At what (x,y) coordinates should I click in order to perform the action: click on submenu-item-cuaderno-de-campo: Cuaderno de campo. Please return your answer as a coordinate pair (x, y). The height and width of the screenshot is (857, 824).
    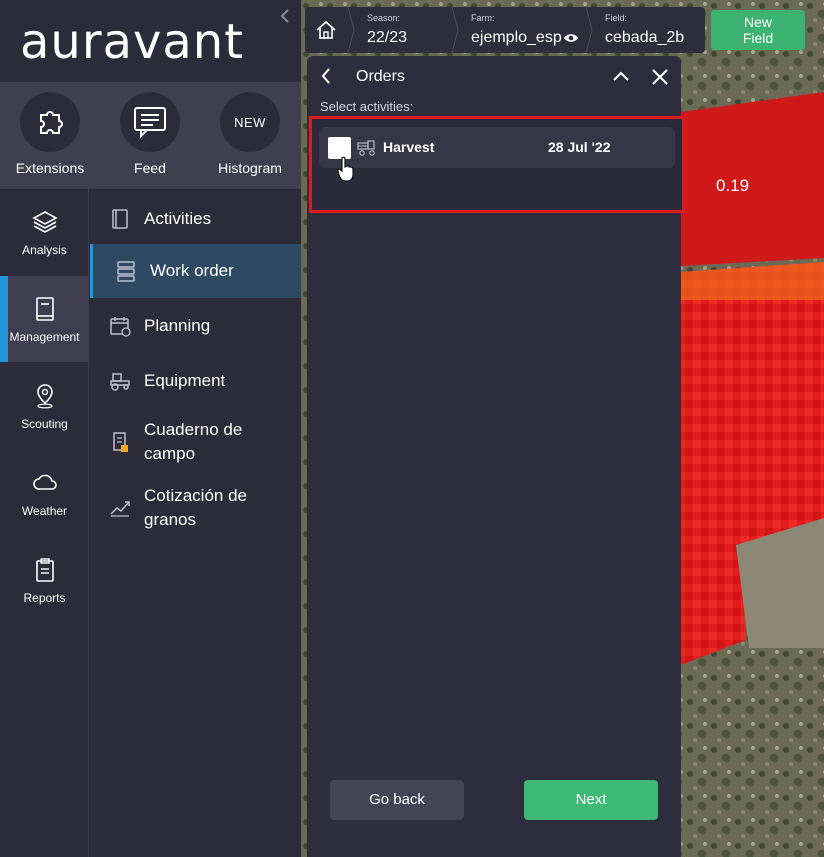
    Looking at the image, I should click on (195, 442).